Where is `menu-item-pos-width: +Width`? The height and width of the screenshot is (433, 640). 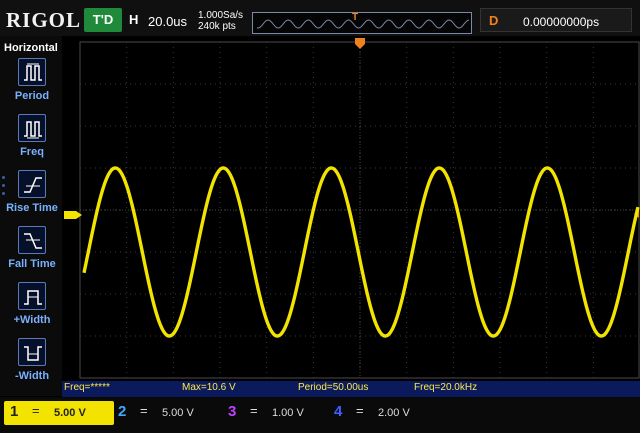 menu-item-pos-width: +Width is located at coordinates (32, 308).